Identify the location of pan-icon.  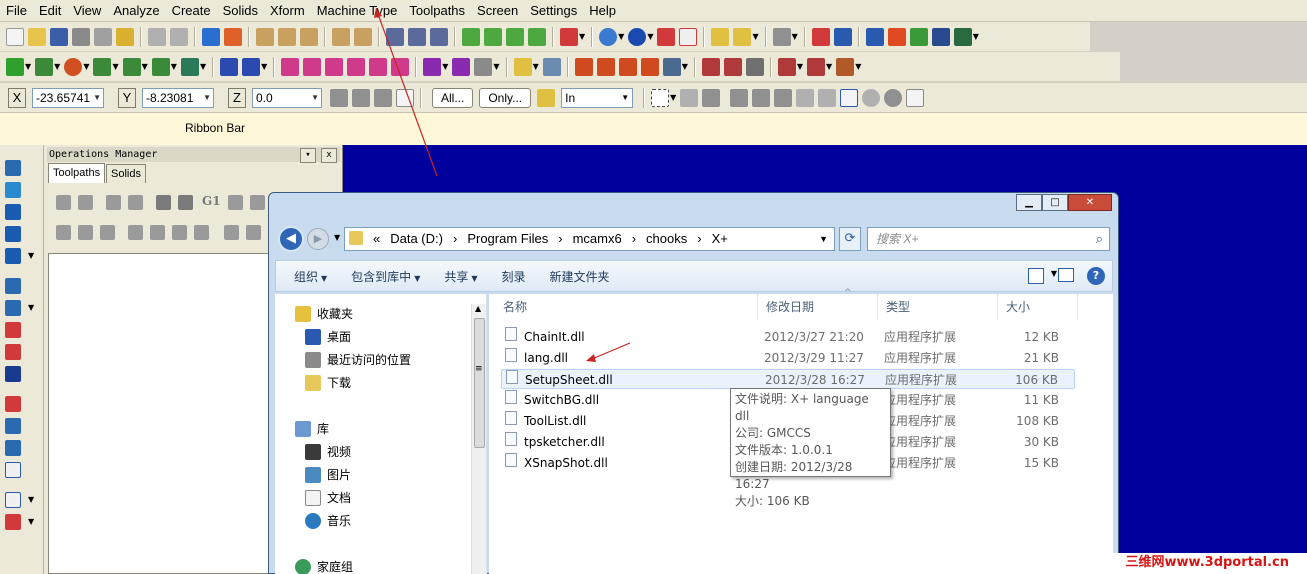
(211, 36).